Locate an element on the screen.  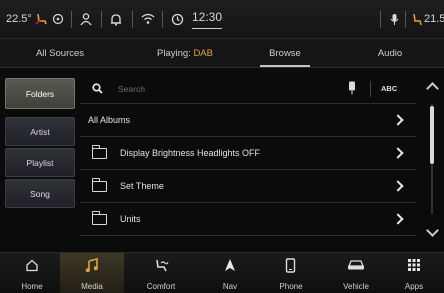
status-bar: 22.5° 12:30 21.5 is located at coordinates (222, 19).